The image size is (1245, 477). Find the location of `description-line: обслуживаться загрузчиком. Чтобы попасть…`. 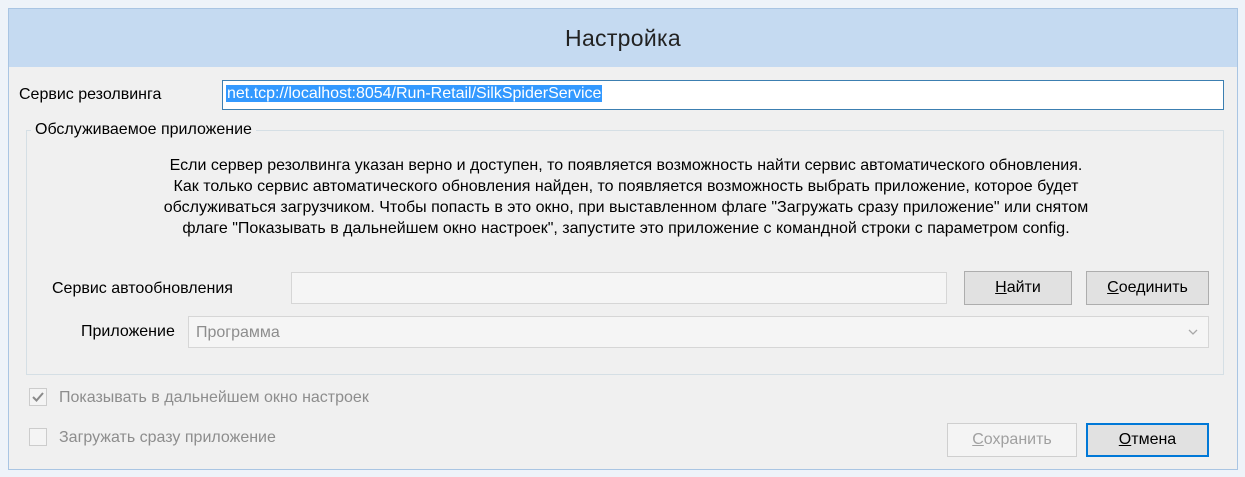

description-line: обслуживаться загрузчиком. Чтобы попасть… is located at coordinates (626, 207).